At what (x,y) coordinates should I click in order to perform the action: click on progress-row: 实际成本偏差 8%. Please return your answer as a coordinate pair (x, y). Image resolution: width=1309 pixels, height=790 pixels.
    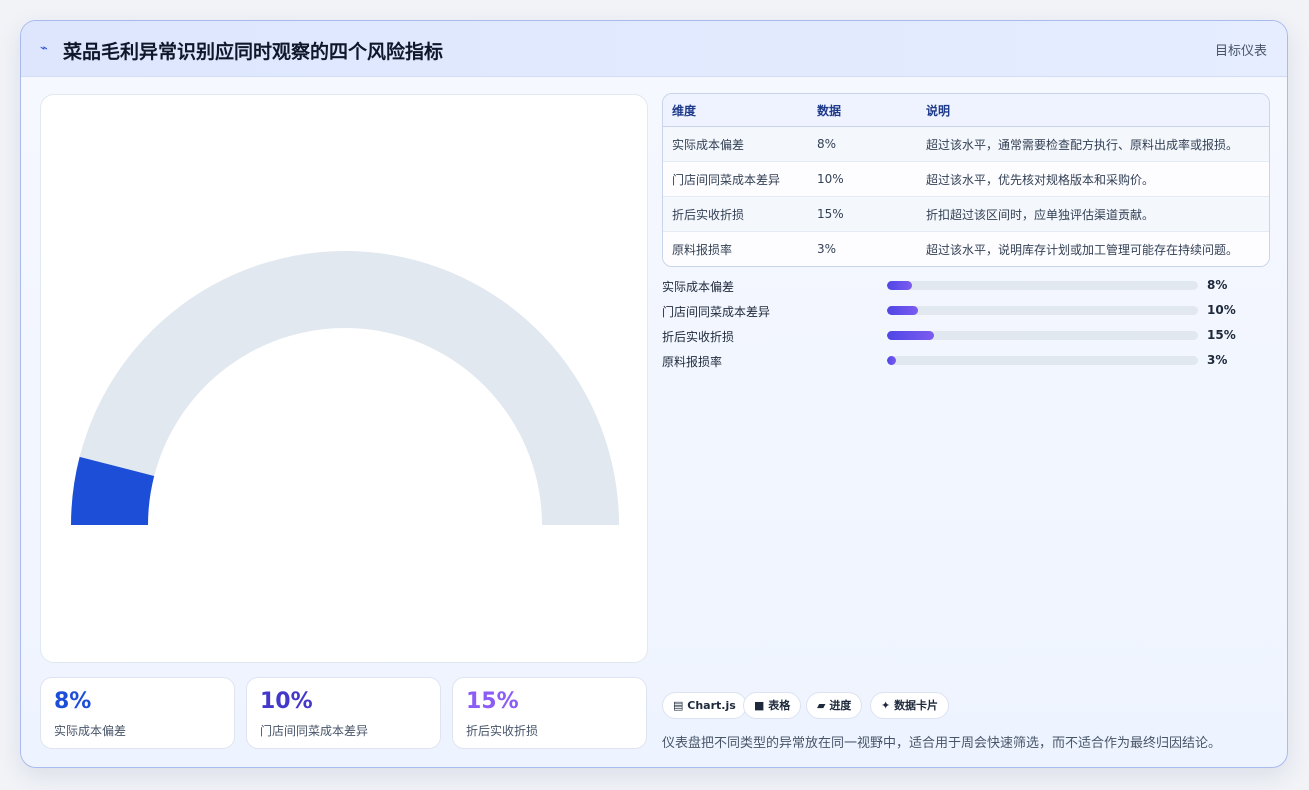
    Looking at the image, I should click on (966, 287).